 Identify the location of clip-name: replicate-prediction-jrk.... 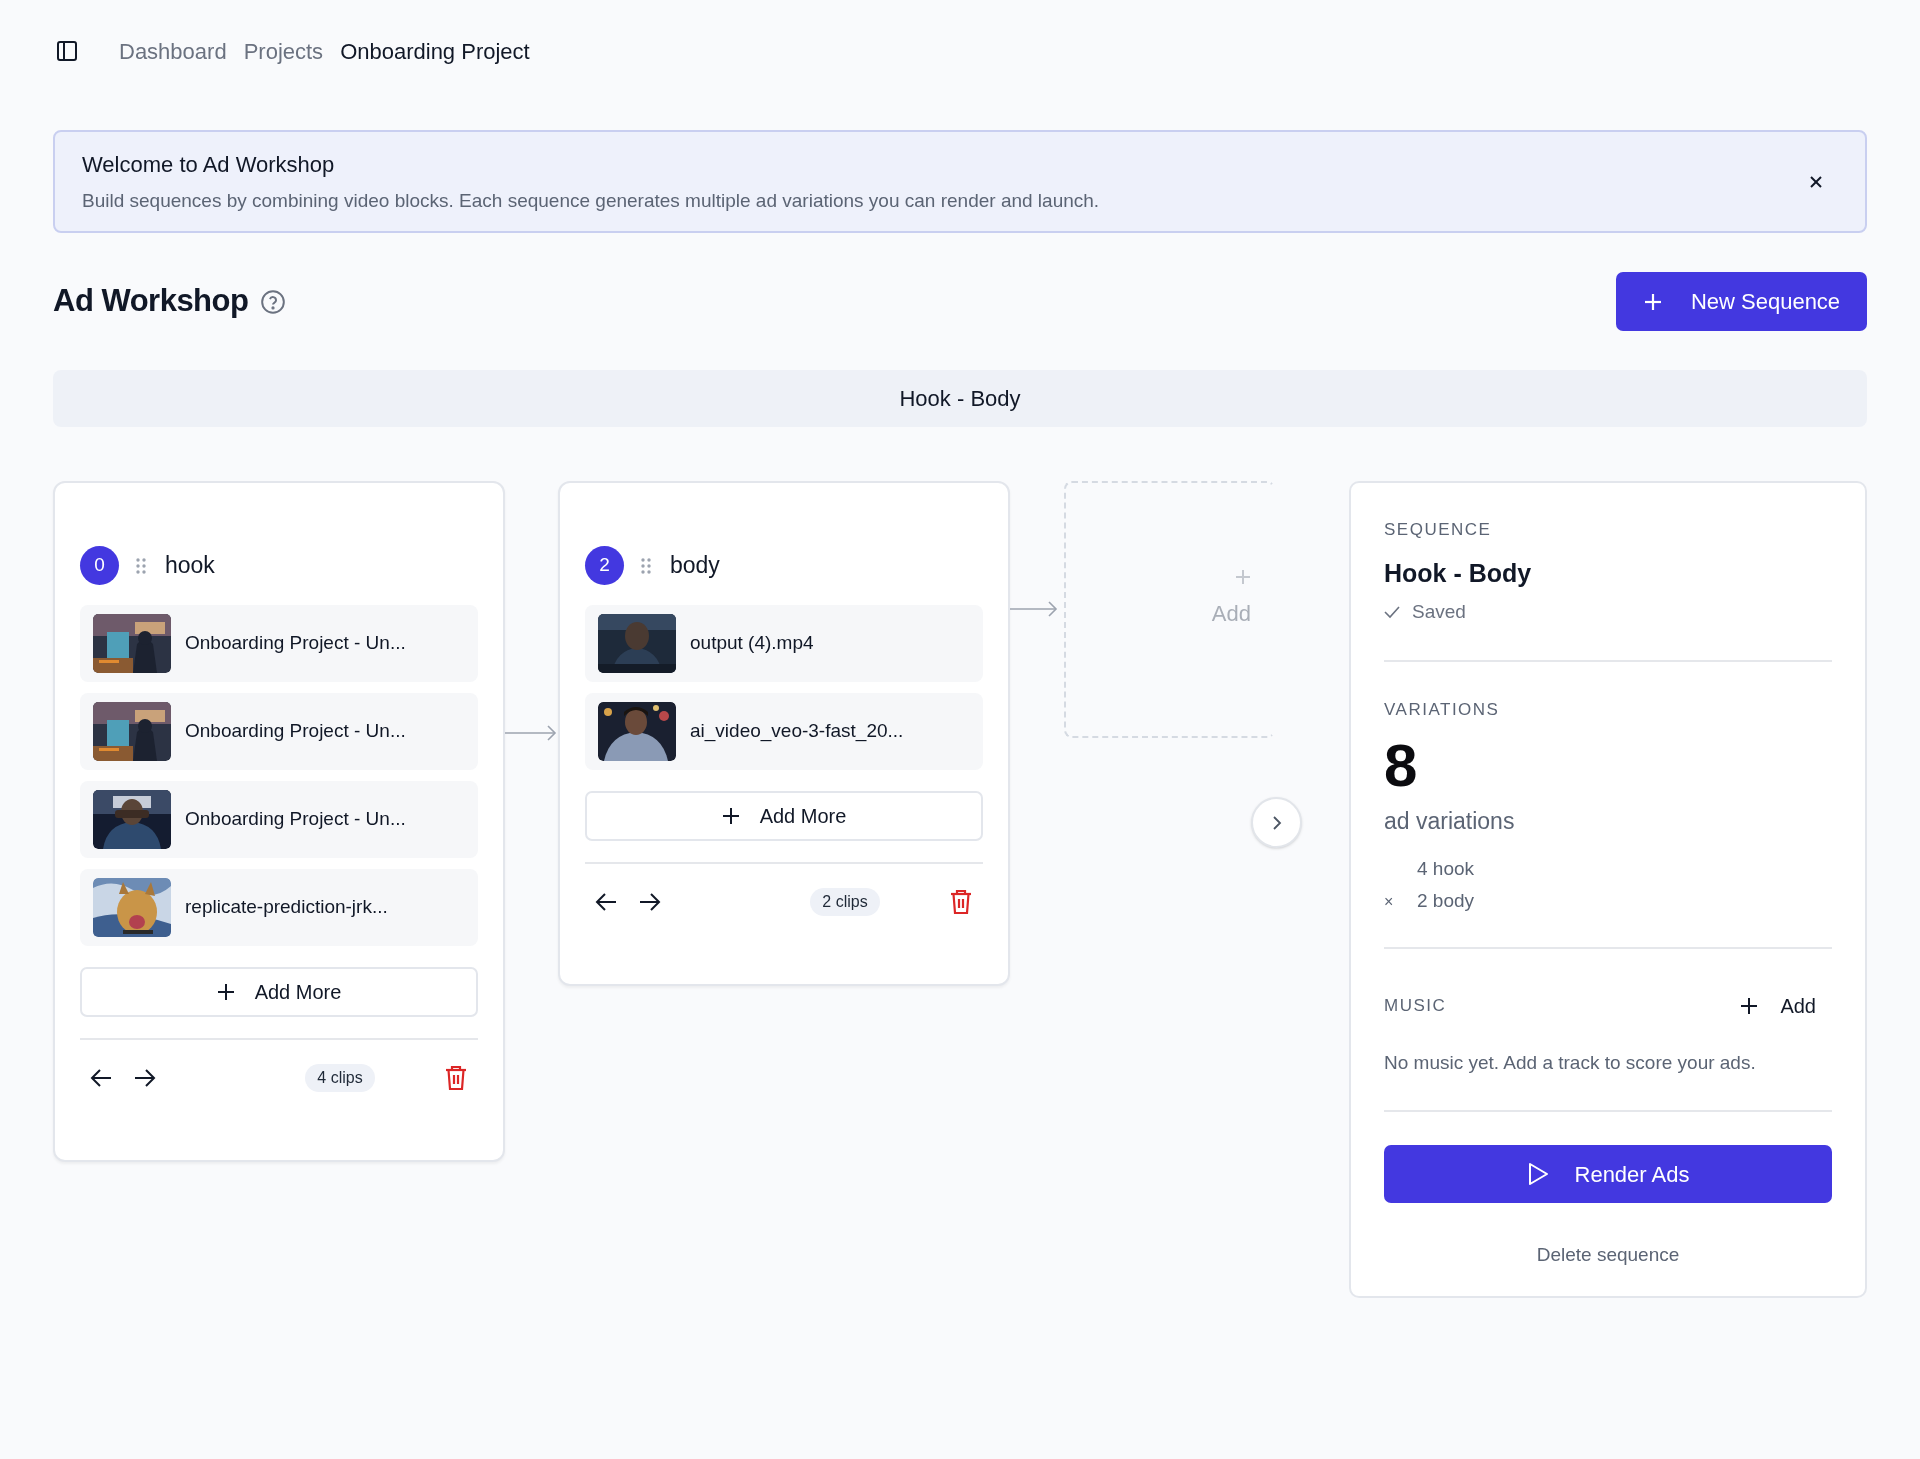
(286, 907).